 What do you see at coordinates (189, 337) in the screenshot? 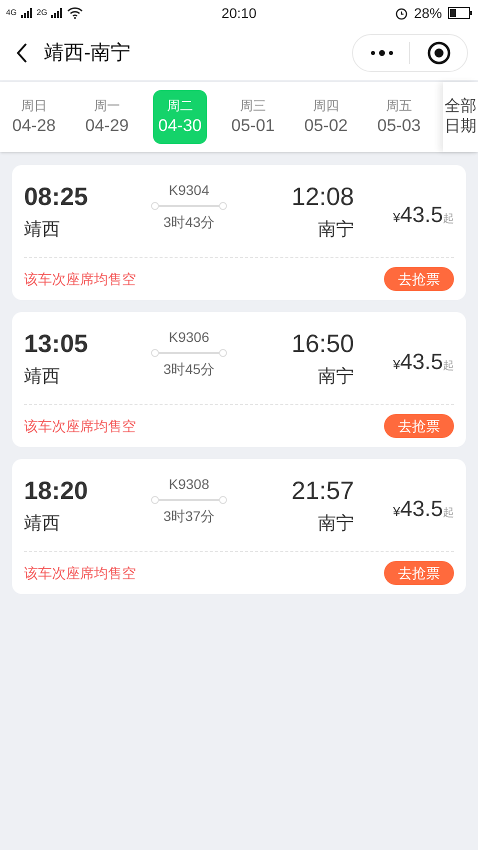
I see `train-number: K9306` at bounding box center [189, 337].